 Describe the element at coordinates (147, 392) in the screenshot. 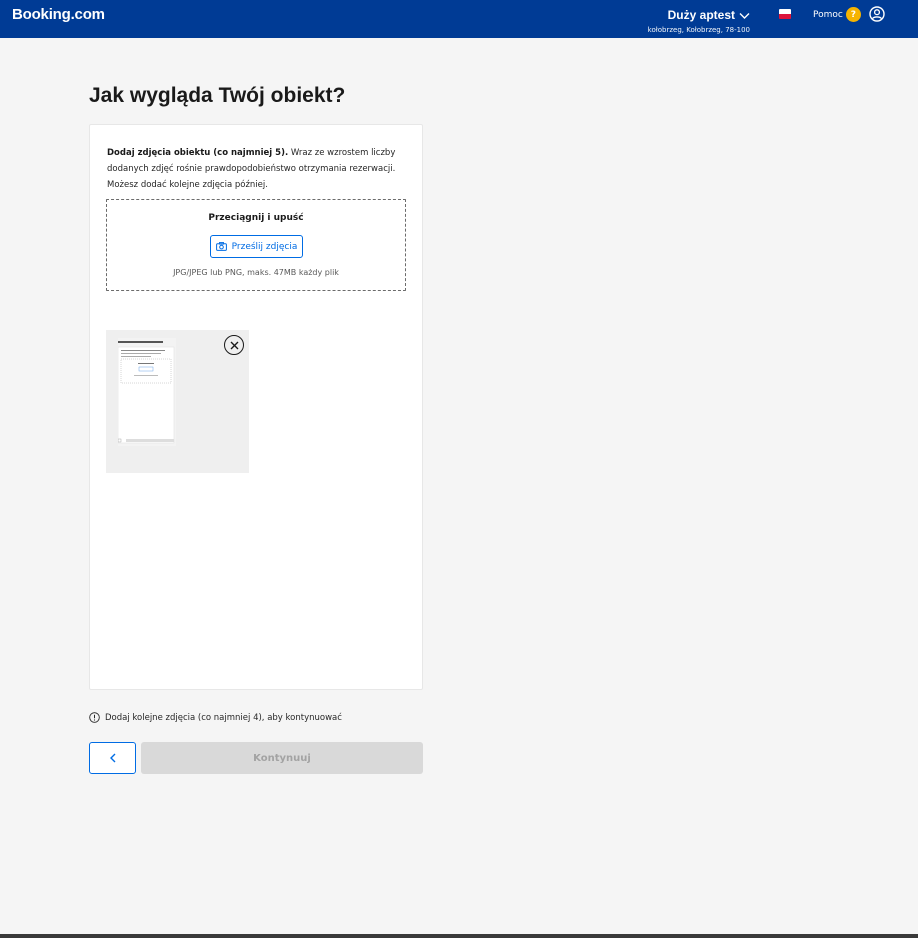

I see `photo-preview-image` at that location.